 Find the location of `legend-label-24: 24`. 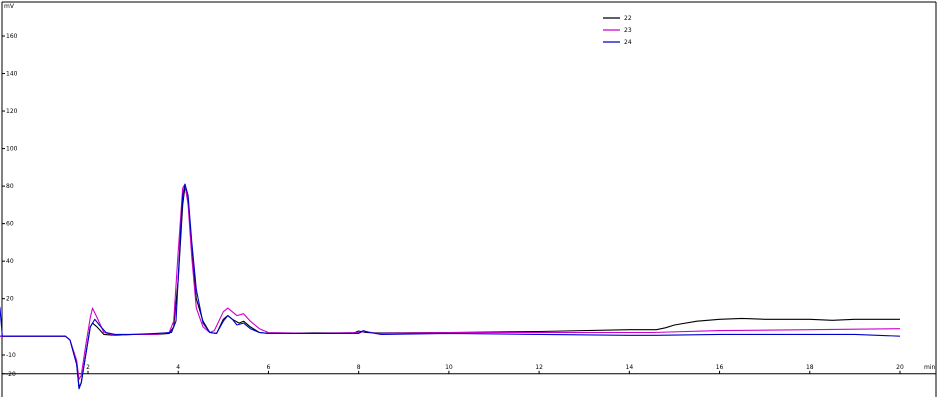

legend-label-24: 24 is located at coordinates (628, 42).